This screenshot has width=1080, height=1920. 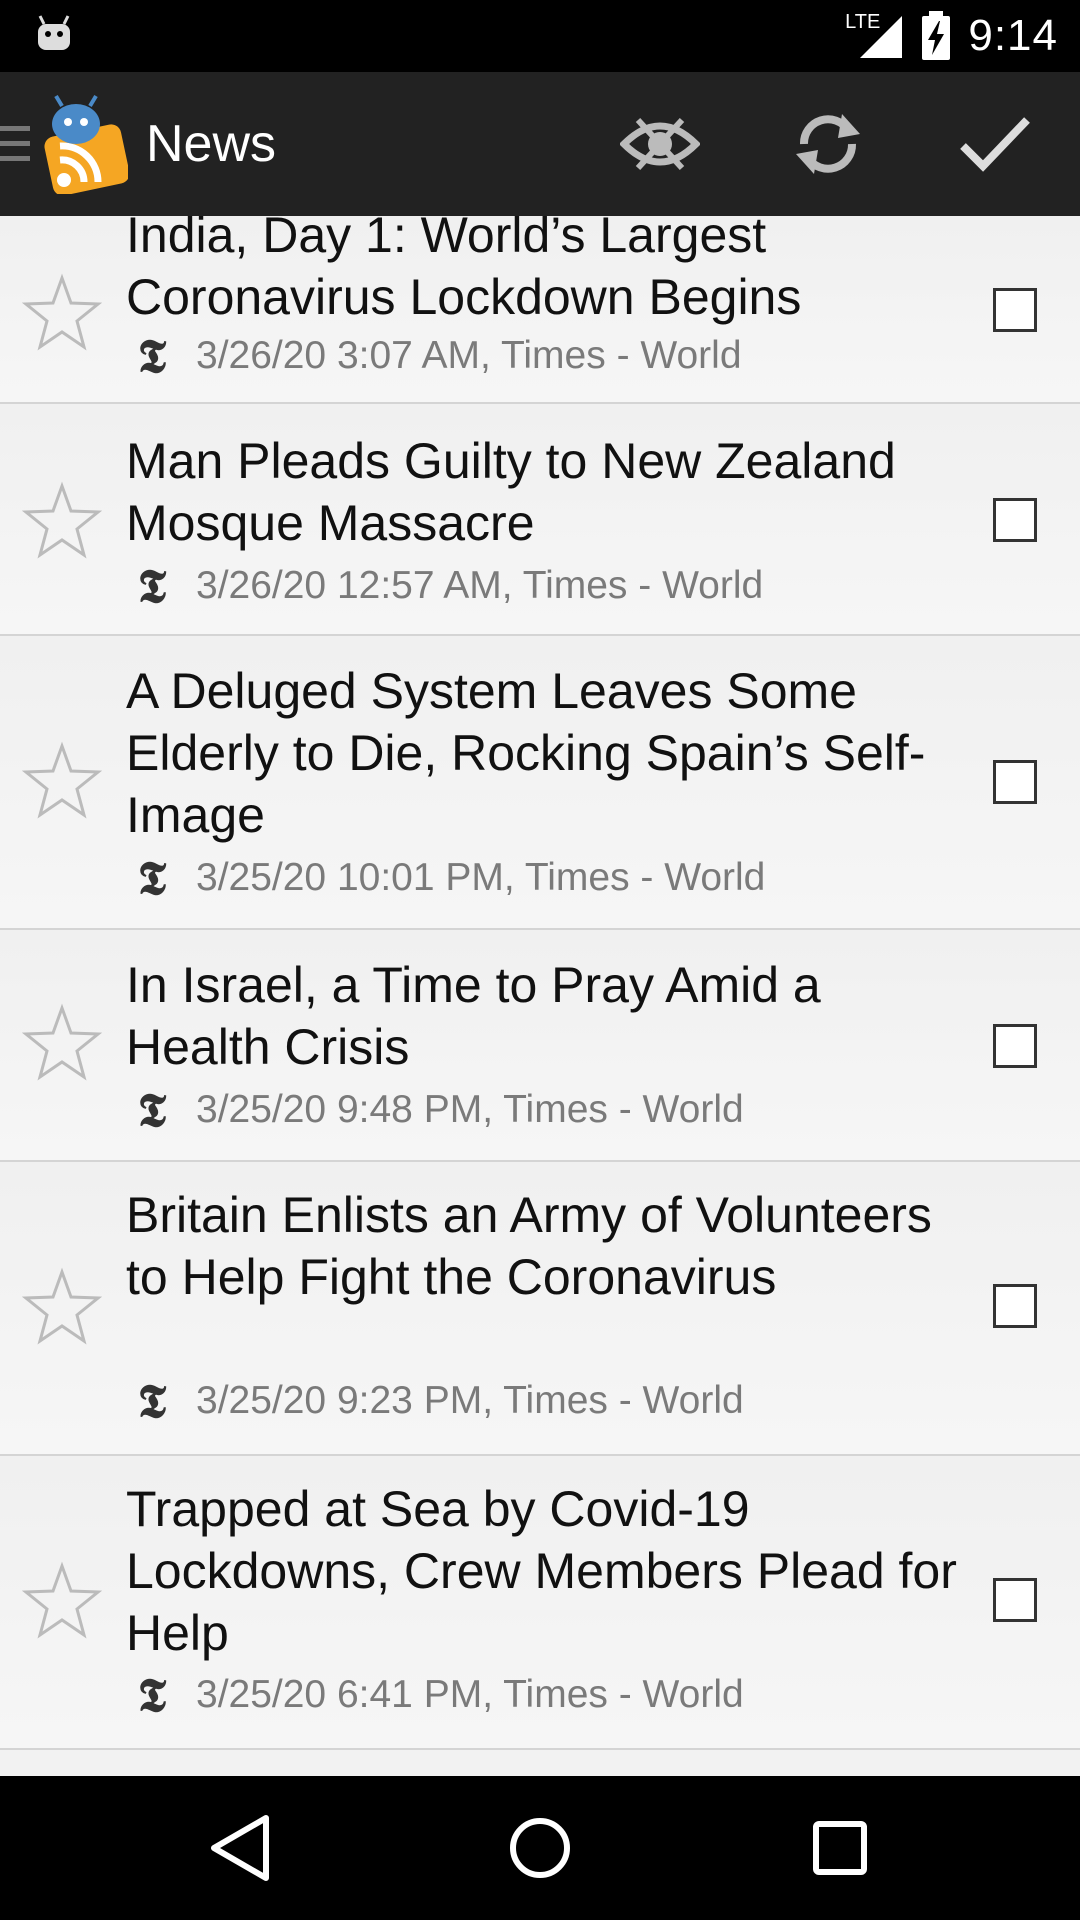 I want to click on article-meta: 𝕿 3/25/20 6:41 PM, Times - World, so click(x=438, y=1695).